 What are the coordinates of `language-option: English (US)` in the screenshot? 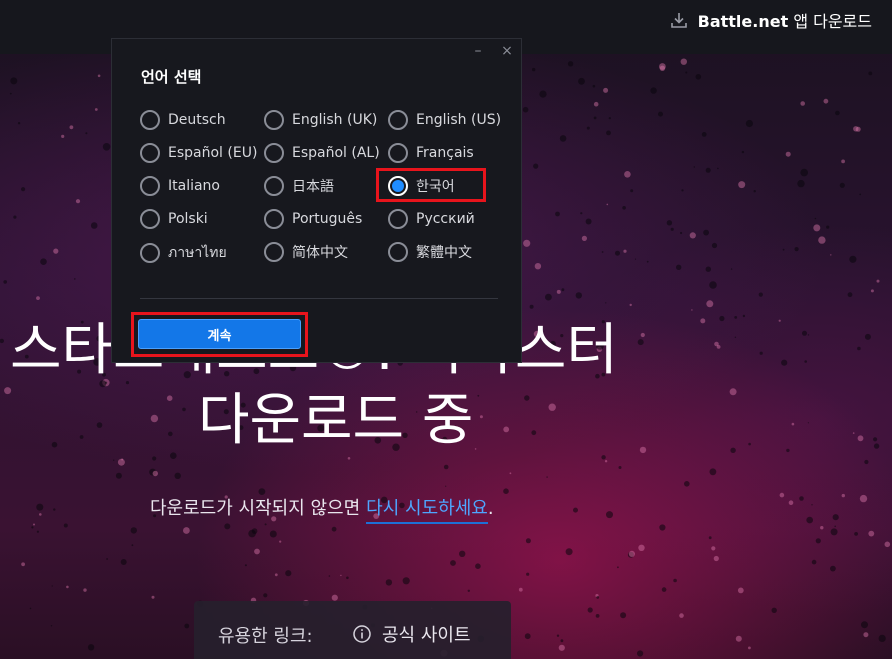 It's located at (444, 120).